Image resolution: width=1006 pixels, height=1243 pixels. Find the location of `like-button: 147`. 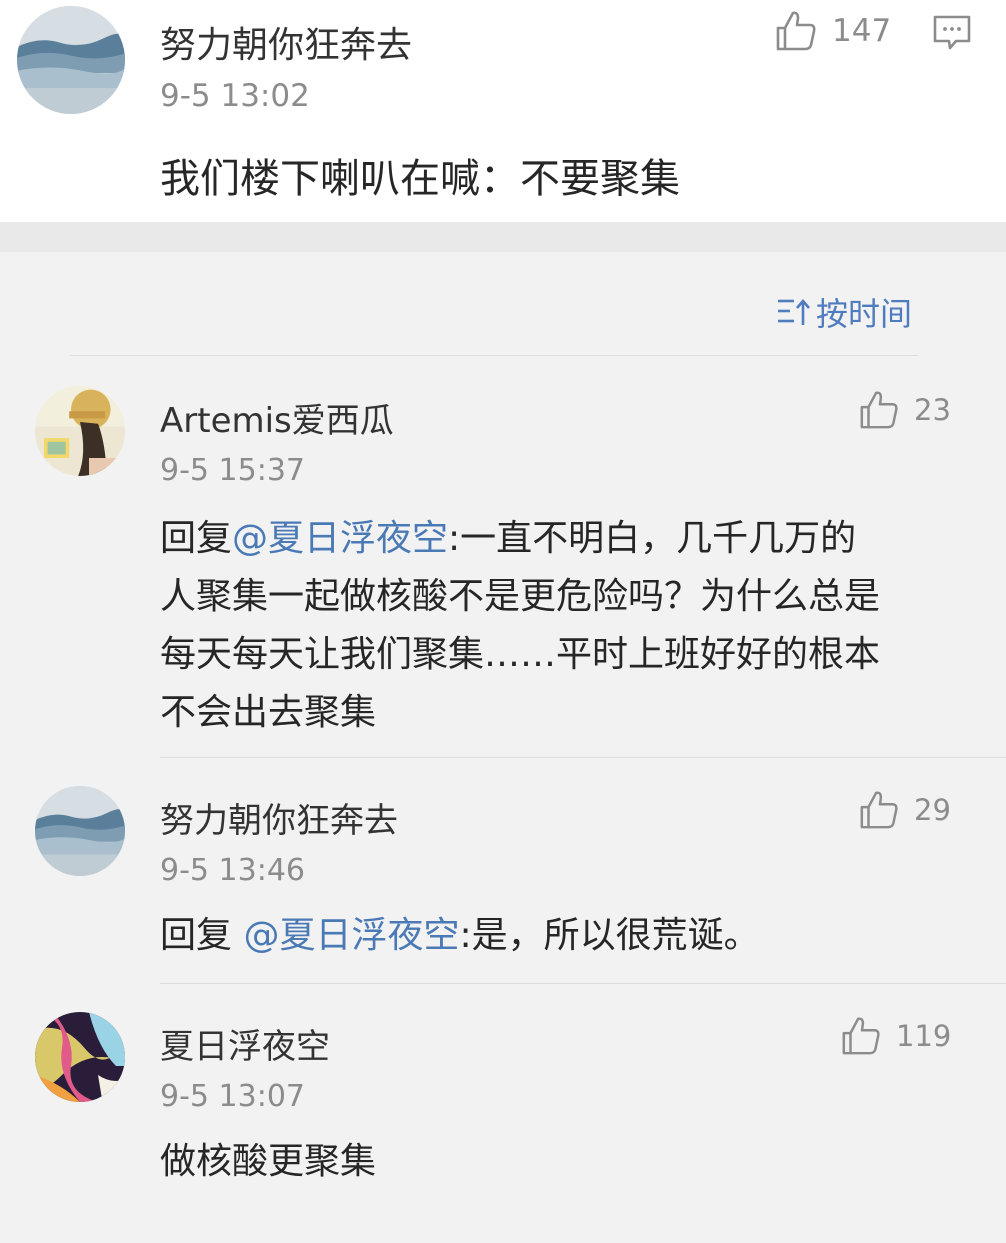

like-button: 147 is located at coordinates (832, 31).